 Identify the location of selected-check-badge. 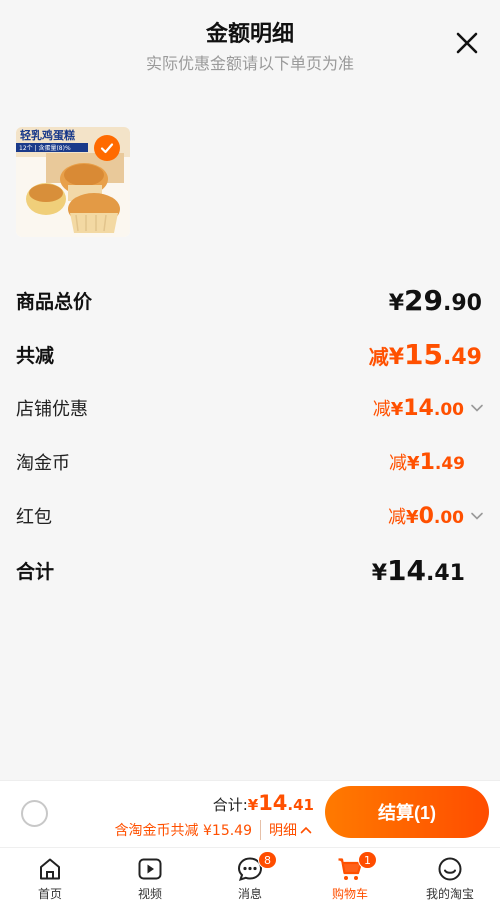
(107, 148).